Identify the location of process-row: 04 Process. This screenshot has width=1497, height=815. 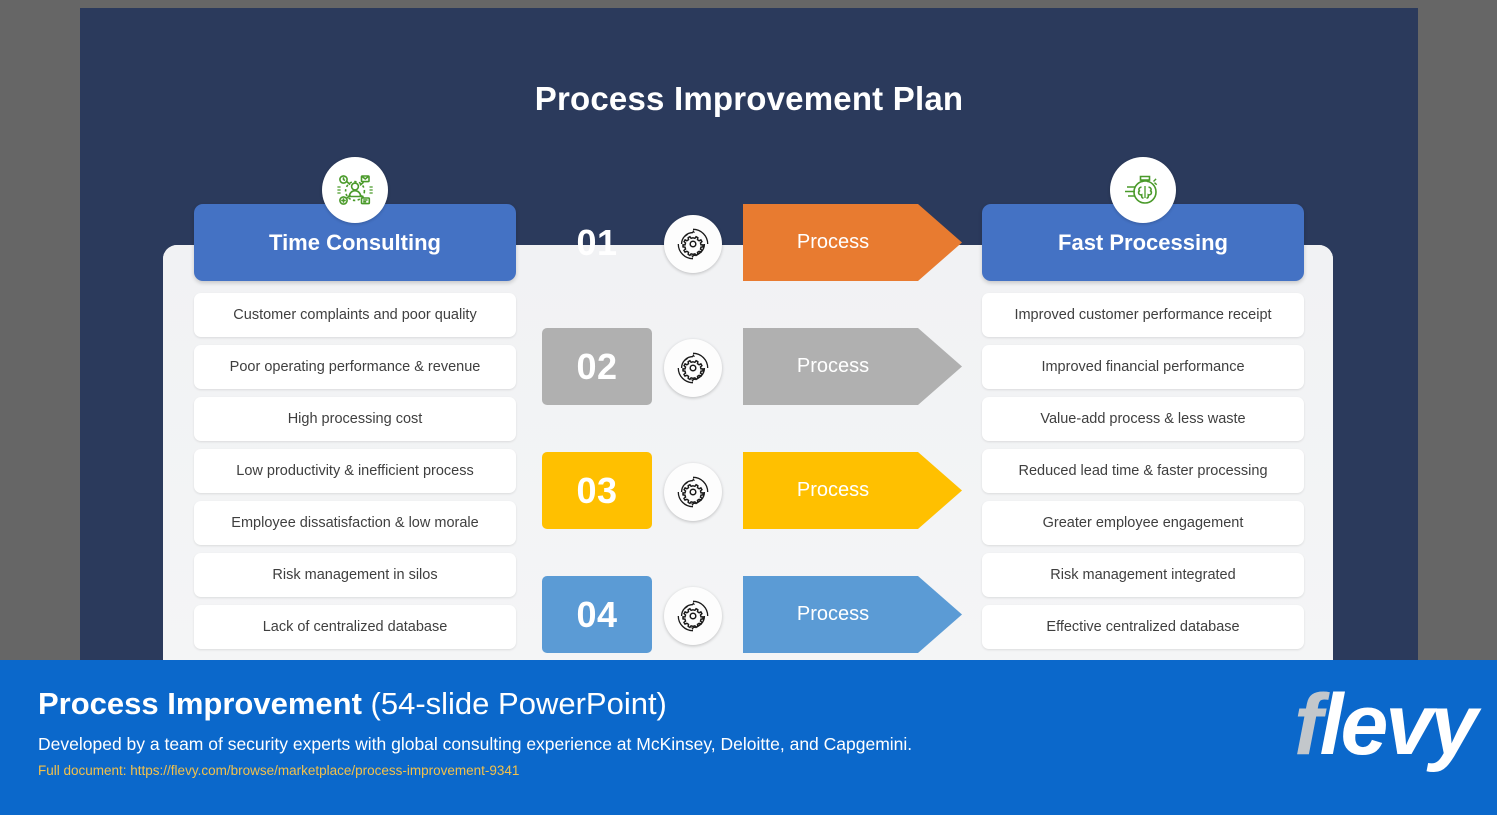
(752, 614).